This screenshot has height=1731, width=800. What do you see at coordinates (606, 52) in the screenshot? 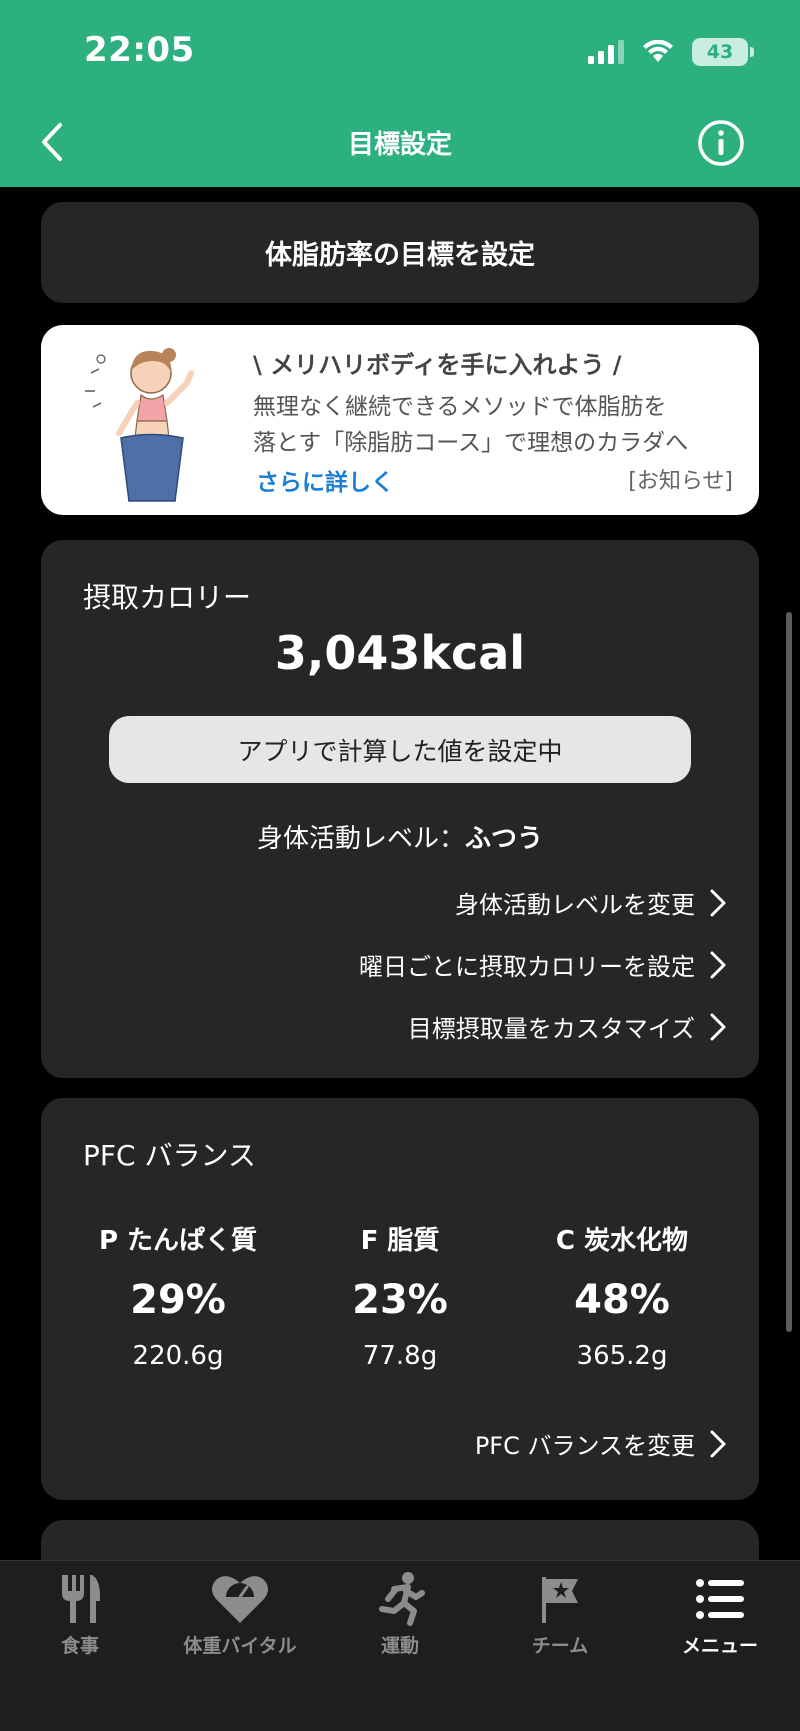
I see `signal-icon` at bounding box center [606, 52].